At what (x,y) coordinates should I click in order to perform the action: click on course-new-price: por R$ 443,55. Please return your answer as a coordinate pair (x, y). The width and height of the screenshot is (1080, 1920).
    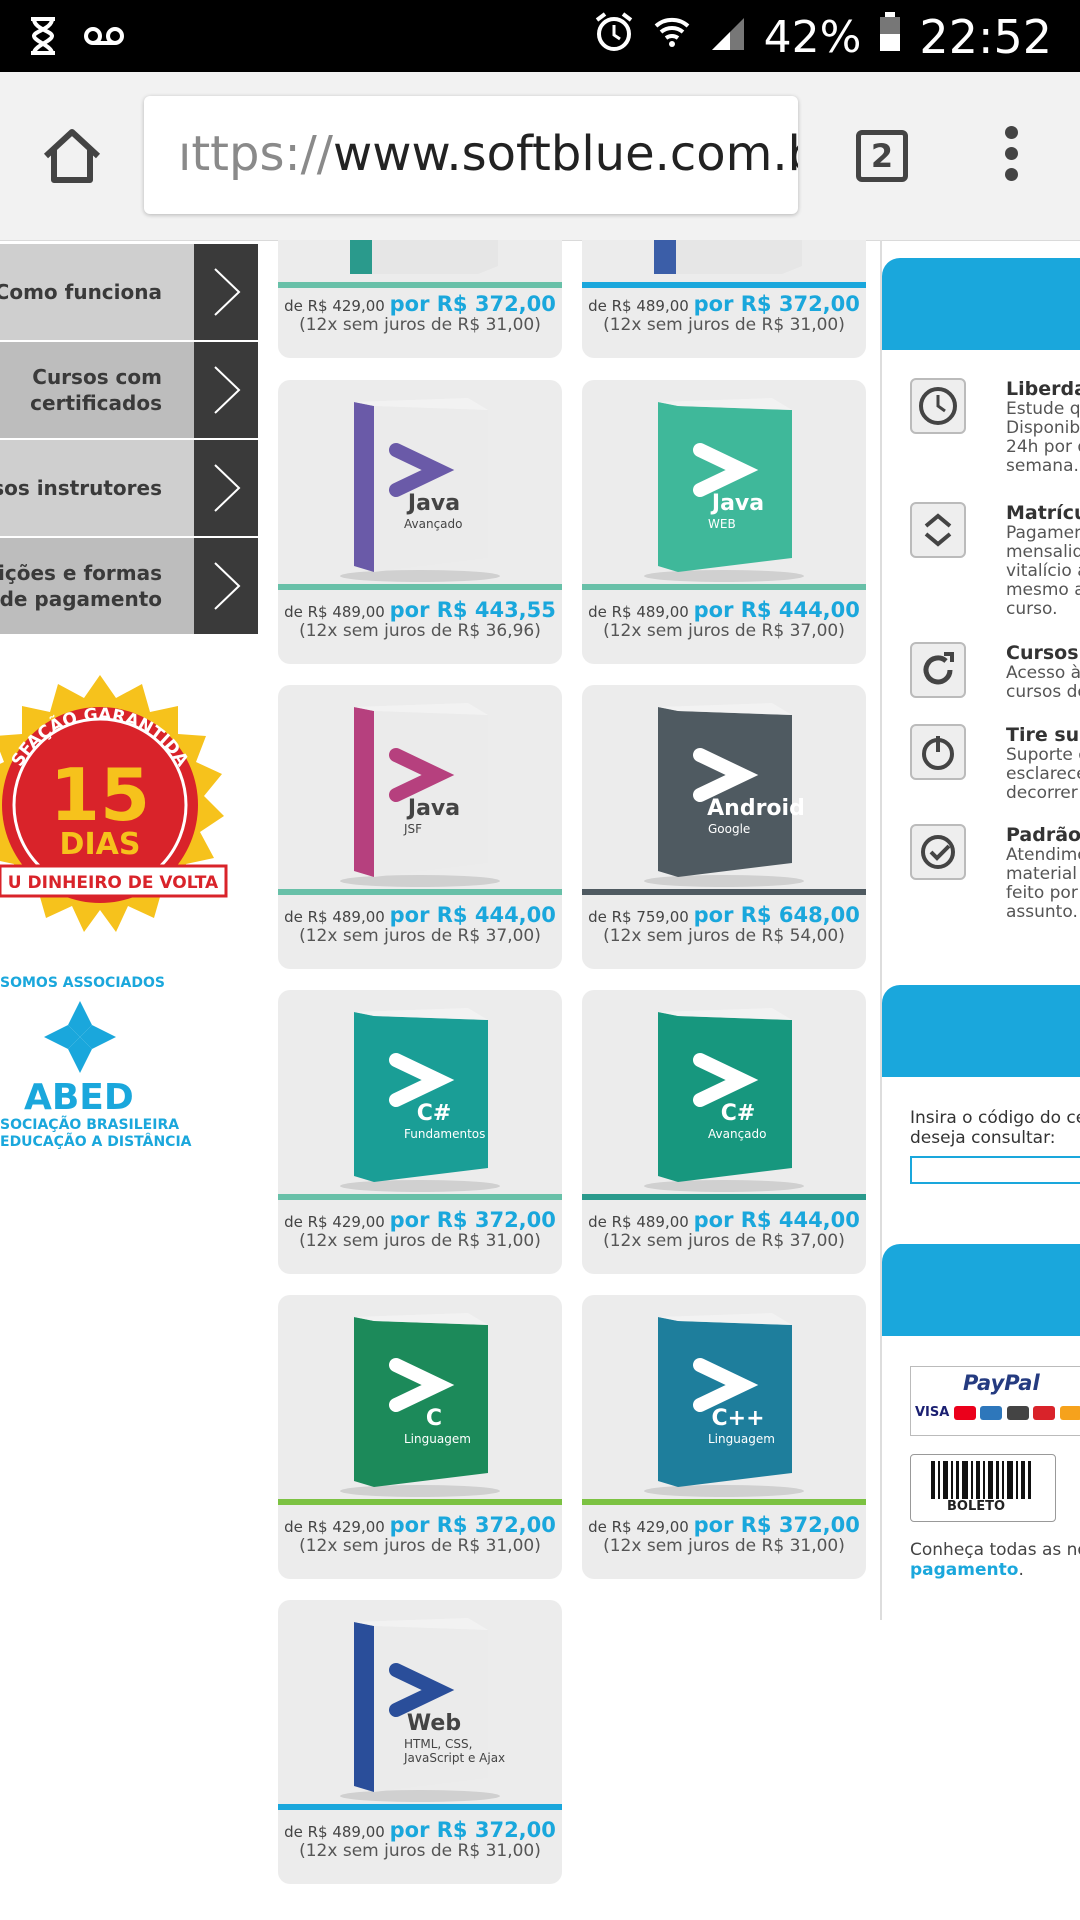
    Looking at the image, I should click on (472, 610).